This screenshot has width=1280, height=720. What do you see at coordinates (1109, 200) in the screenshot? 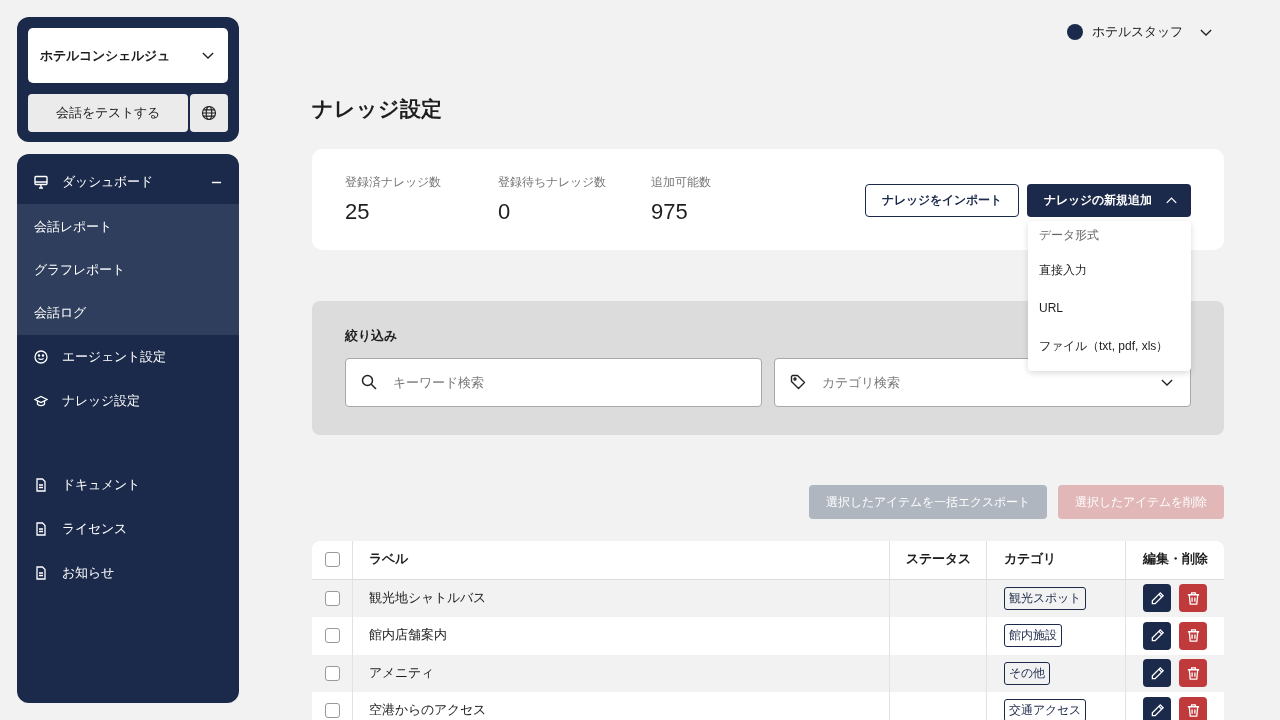
I see `add-knowledge-button: ナレッジの新規追加` at bounding box center [1109, 200].